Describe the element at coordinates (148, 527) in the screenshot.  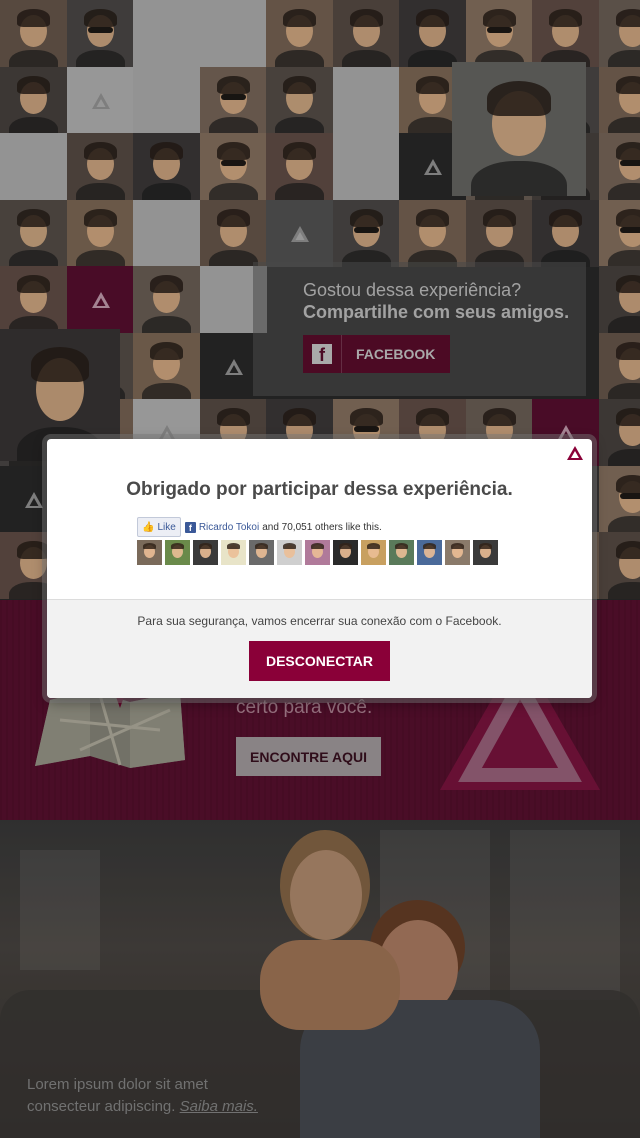
I see `thumbs-up-icon: 👍` at that location.